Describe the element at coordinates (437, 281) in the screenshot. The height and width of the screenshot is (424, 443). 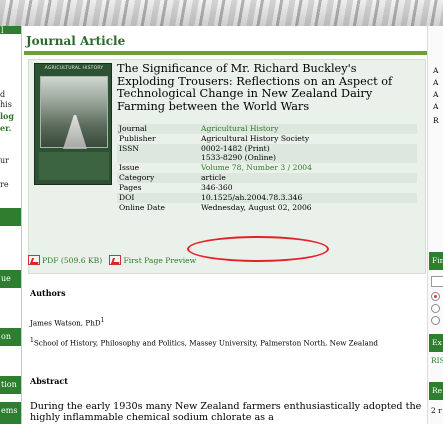
I see `find-input` at that location.